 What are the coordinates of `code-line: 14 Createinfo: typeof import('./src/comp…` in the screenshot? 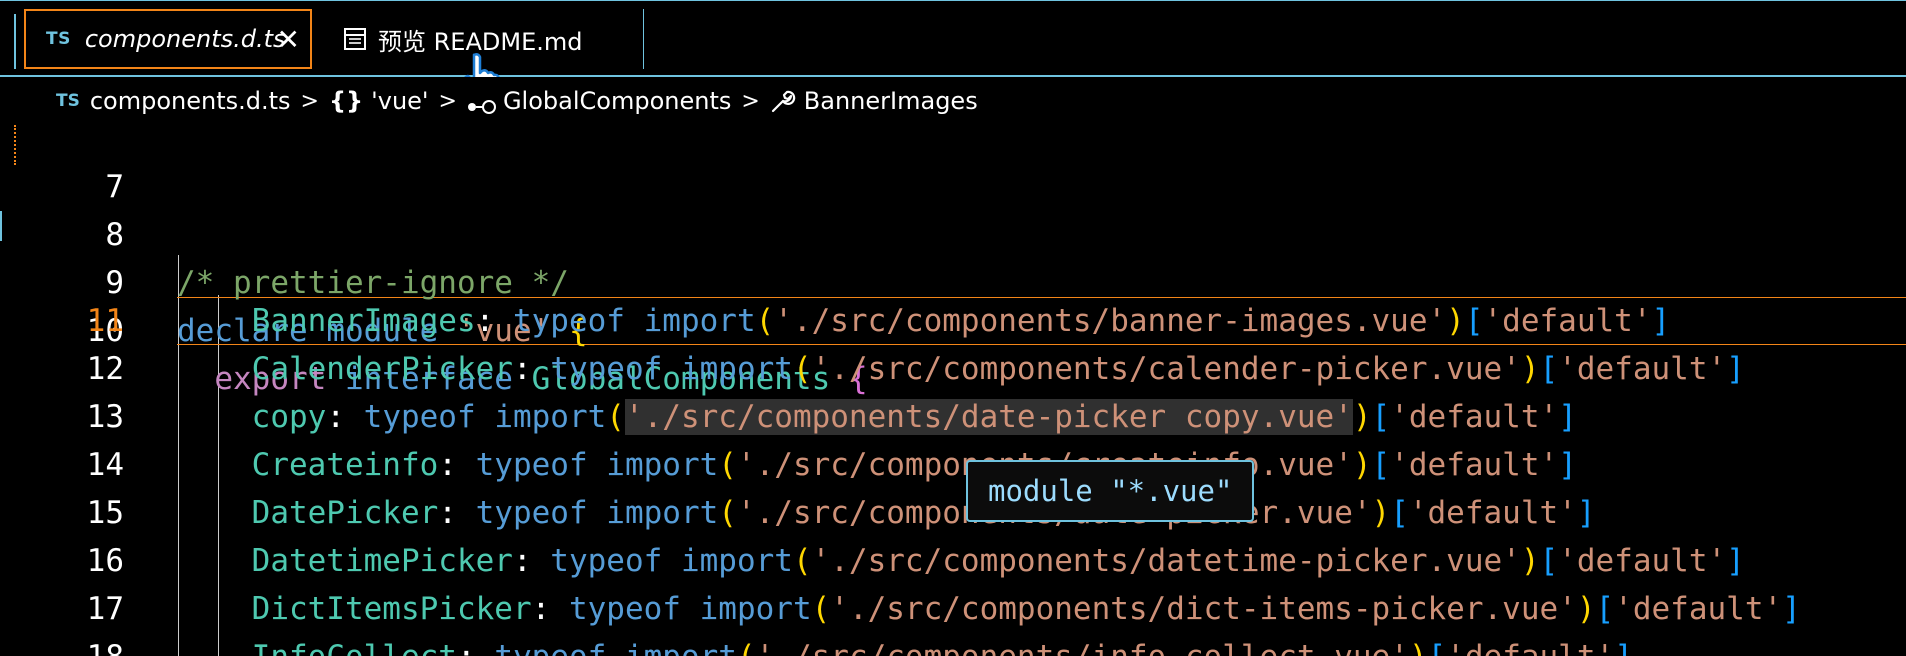 It's located at (953, 465).